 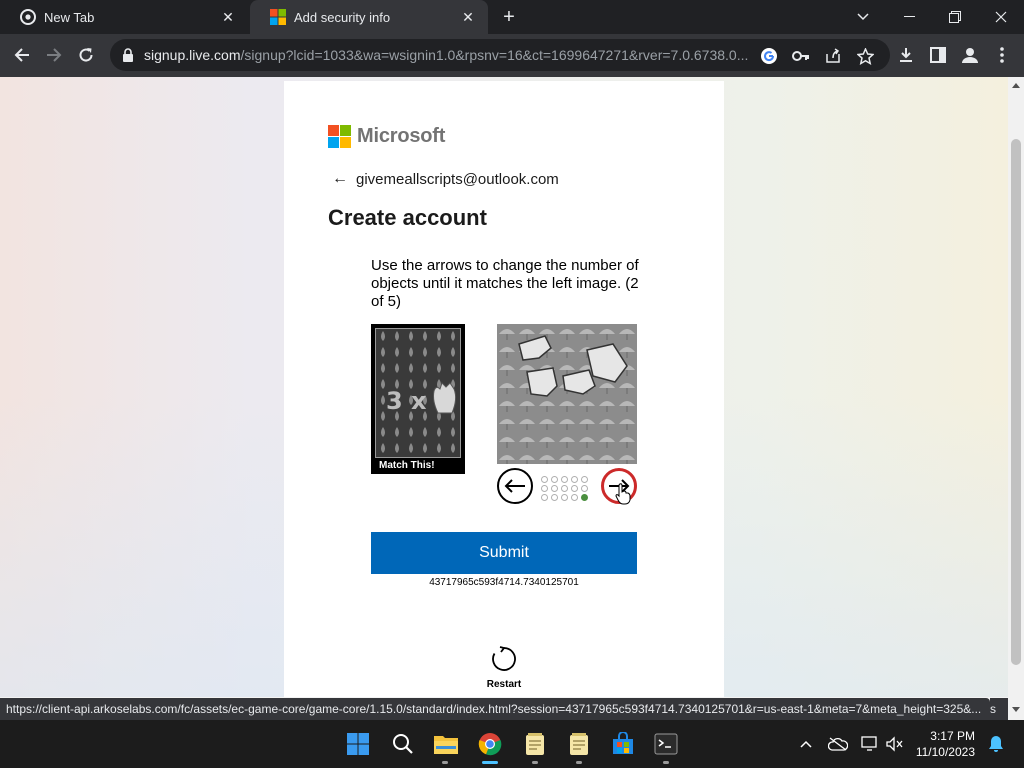 I want to click on new-tab-button: +, so click(x=509, y=18).